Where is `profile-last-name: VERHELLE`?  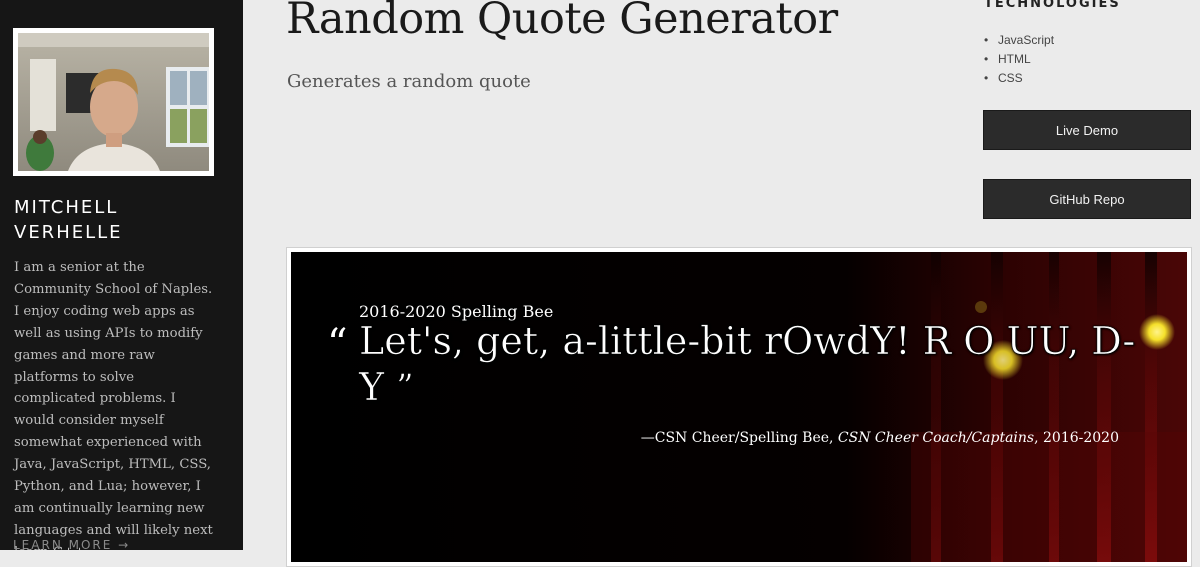 profile-last-name: VERHELLE is located at coordinates (68, 232).